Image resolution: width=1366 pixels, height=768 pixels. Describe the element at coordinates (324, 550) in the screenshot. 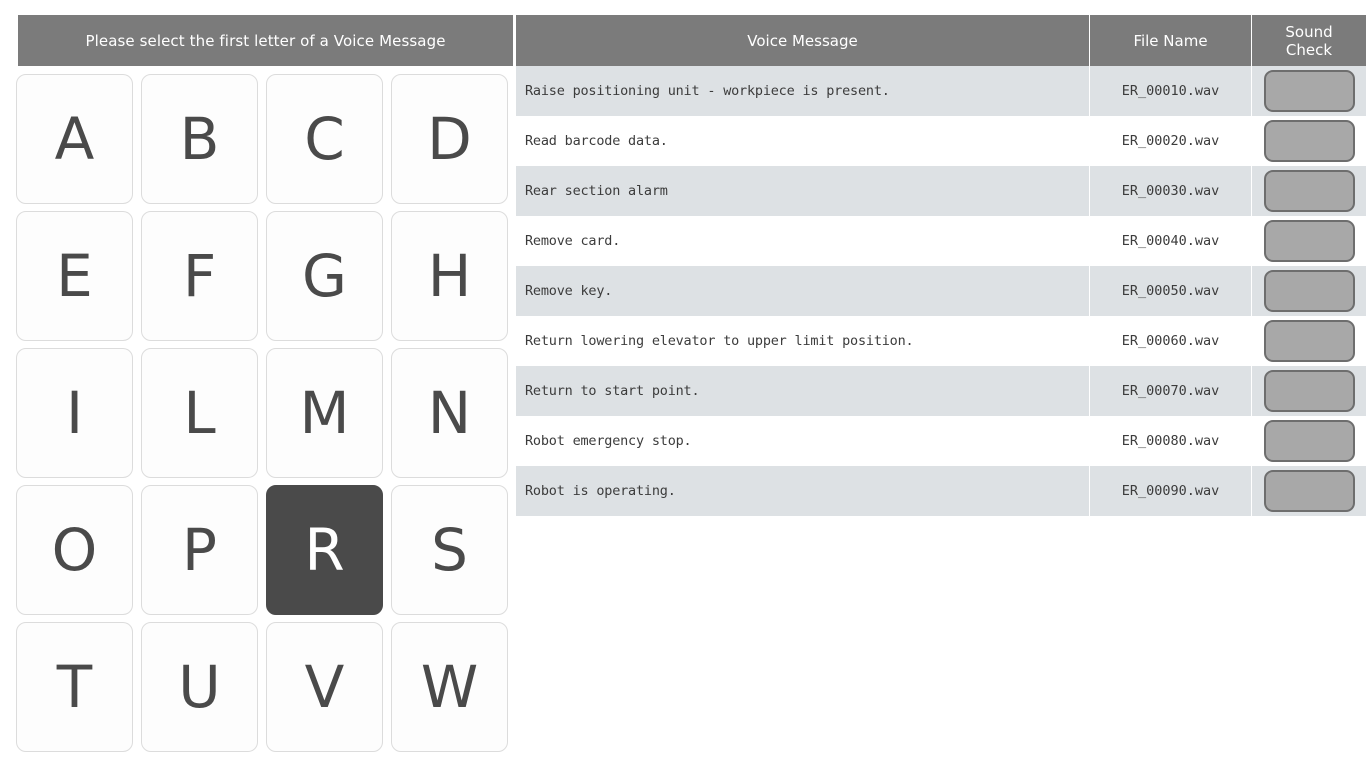

I see `letter-key-r: R` at that location.